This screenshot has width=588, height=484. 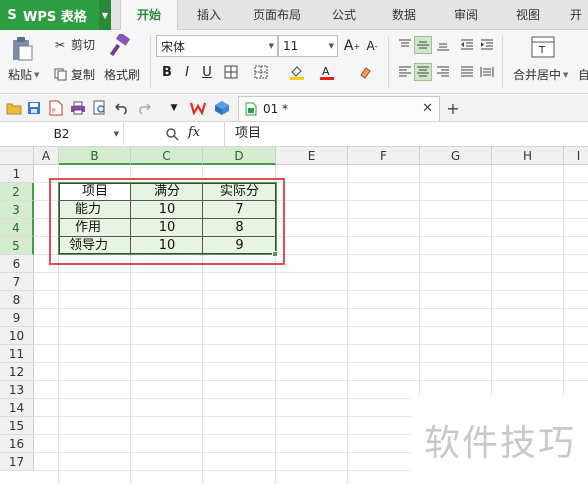 What do you see at coordinates (576, 156) in the screenshot?
I see `column-header-i: I` at bounding box center [576, 156].